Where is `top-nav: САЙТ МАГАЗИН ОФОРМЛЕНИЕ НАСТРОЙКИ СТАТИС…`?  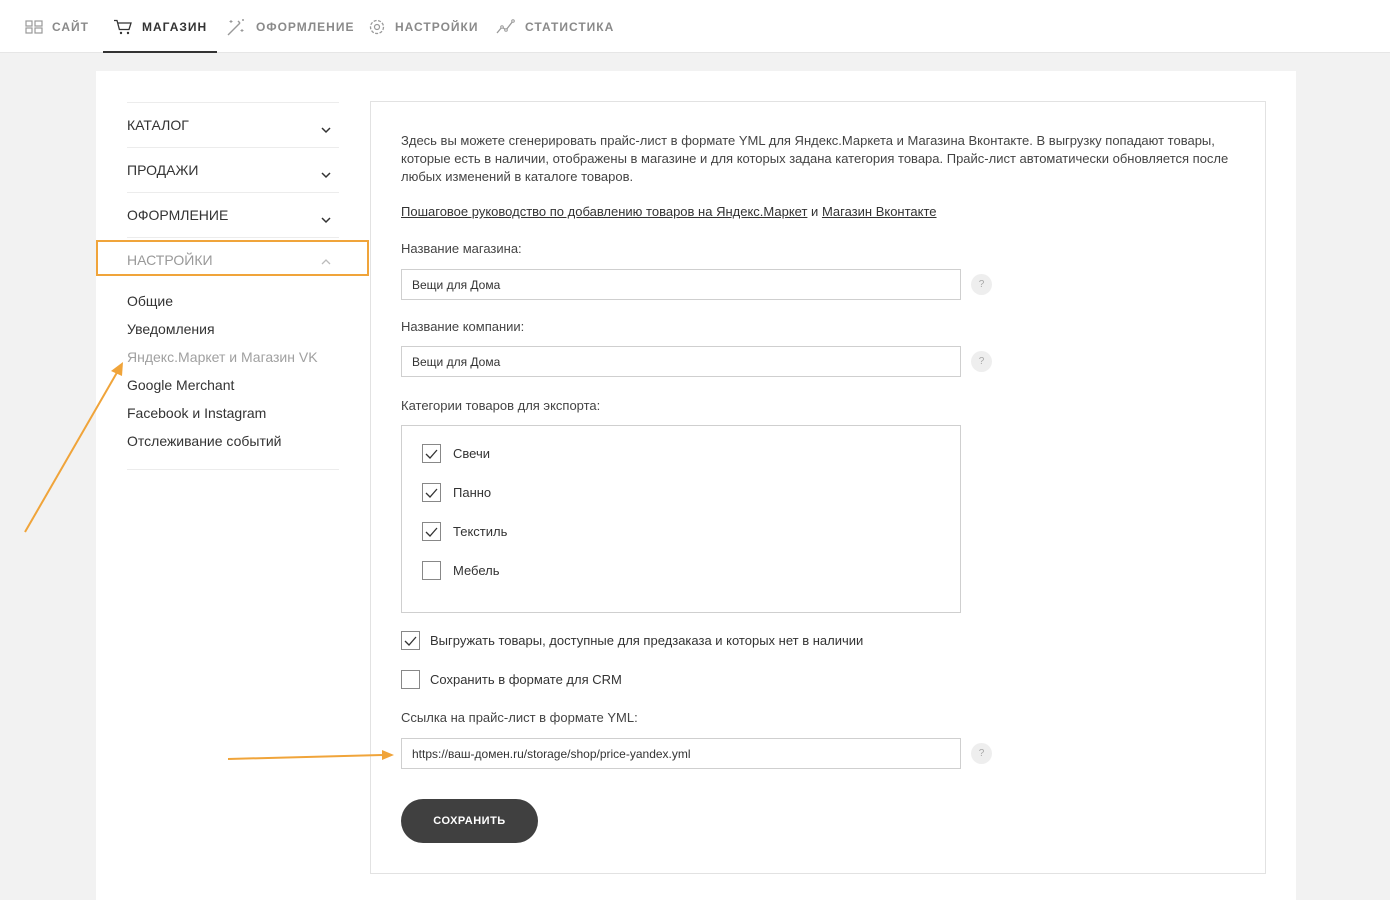
top-nav: САЙТ МАГАЗИН ОФОРМЛЕНИЕ НАСТРОЙКИ СТАТИС… is located at coordinates (695, 26).